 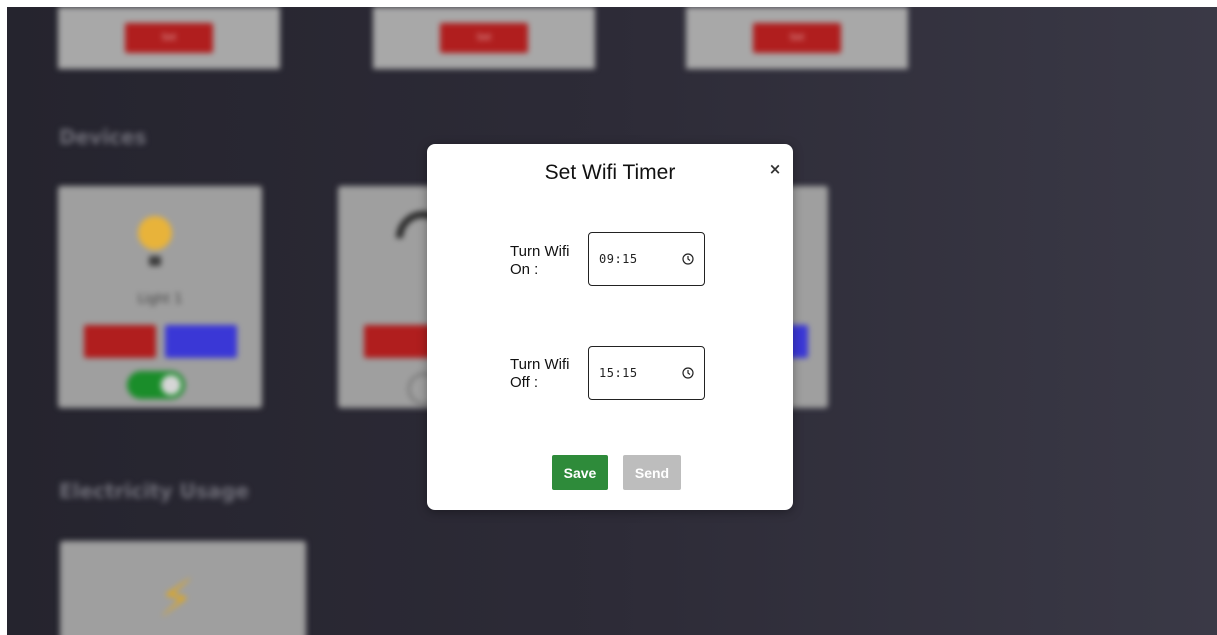 What do you see at coordinates (652, 472) in the screenshot?
I see `send-button: Send` at bounding box center [652, 472].